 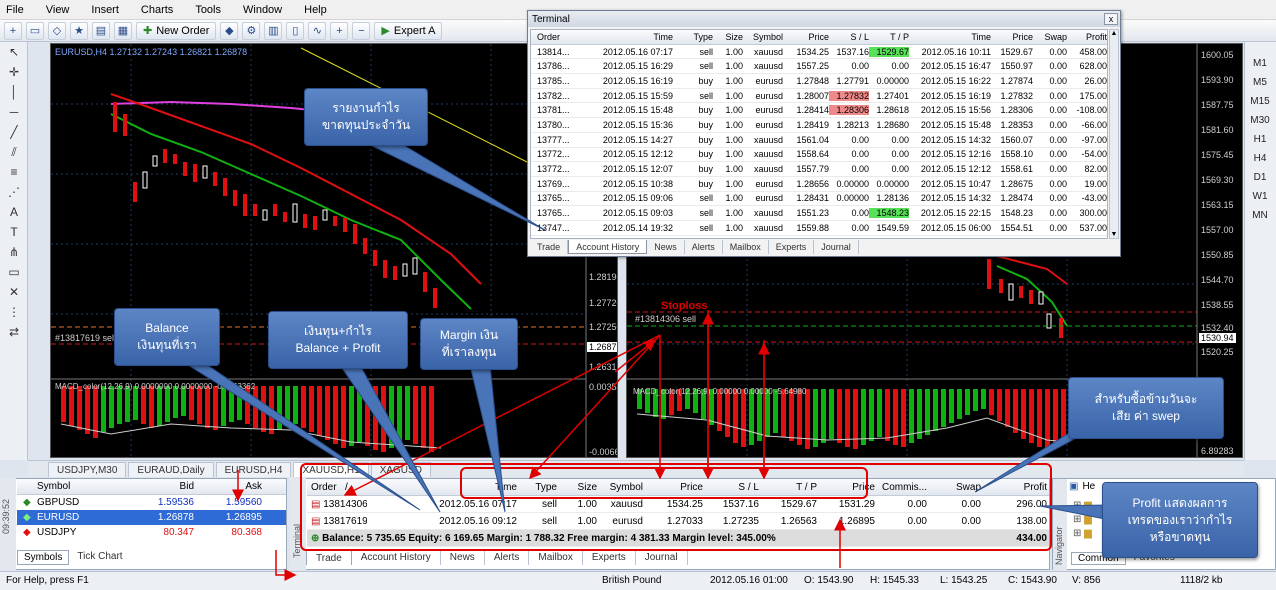 What do you see at coordinates (1050, 37) in the screenshot?
I see `hcol-swap: Swap` at bounding box center [1050, 37].